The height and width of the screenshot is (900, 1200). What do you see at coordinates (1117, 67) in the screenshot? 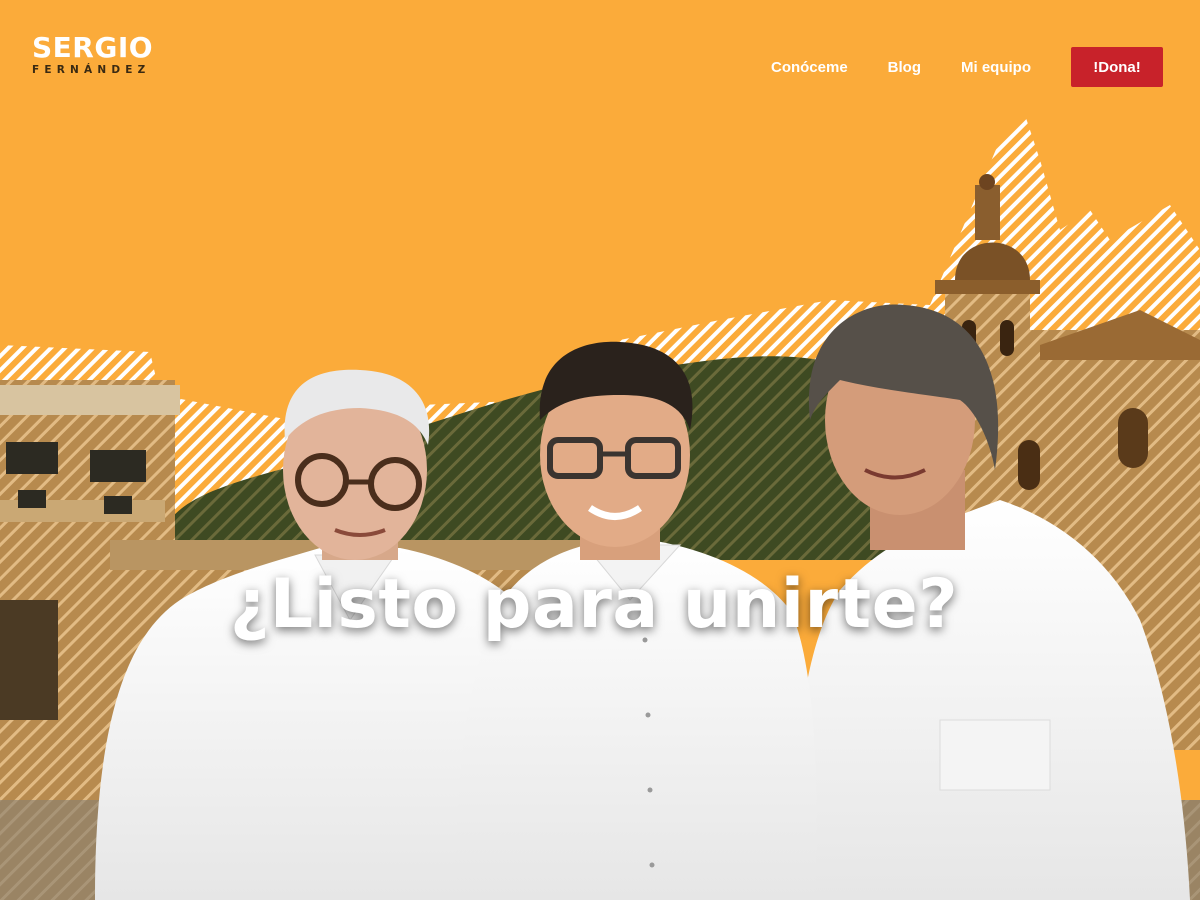
I see `donate-button: !Dona!` at bounding box center [1117, 67].